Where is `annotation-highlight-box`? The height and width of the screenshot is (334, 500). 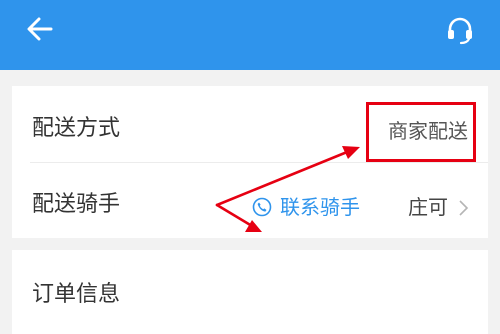 annotation-highlight-box is located at coordinates (421, 132).